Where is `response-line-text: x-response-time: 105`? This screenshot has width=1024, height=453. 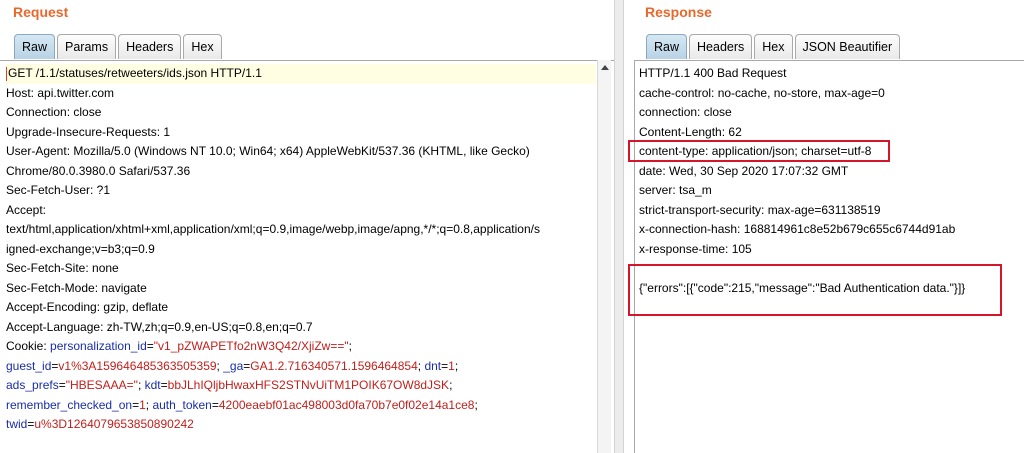 response-line-text: x-response-time: 105 is located at coordinates (695, 248).